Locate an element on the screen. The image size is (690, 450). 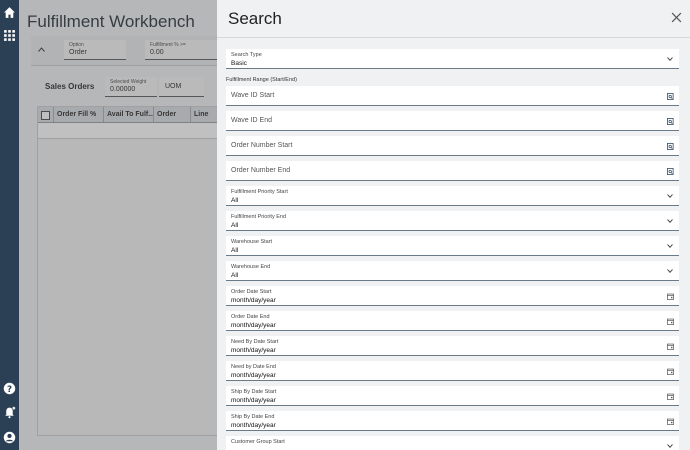
home-icon is located at coordinates (9, 12).